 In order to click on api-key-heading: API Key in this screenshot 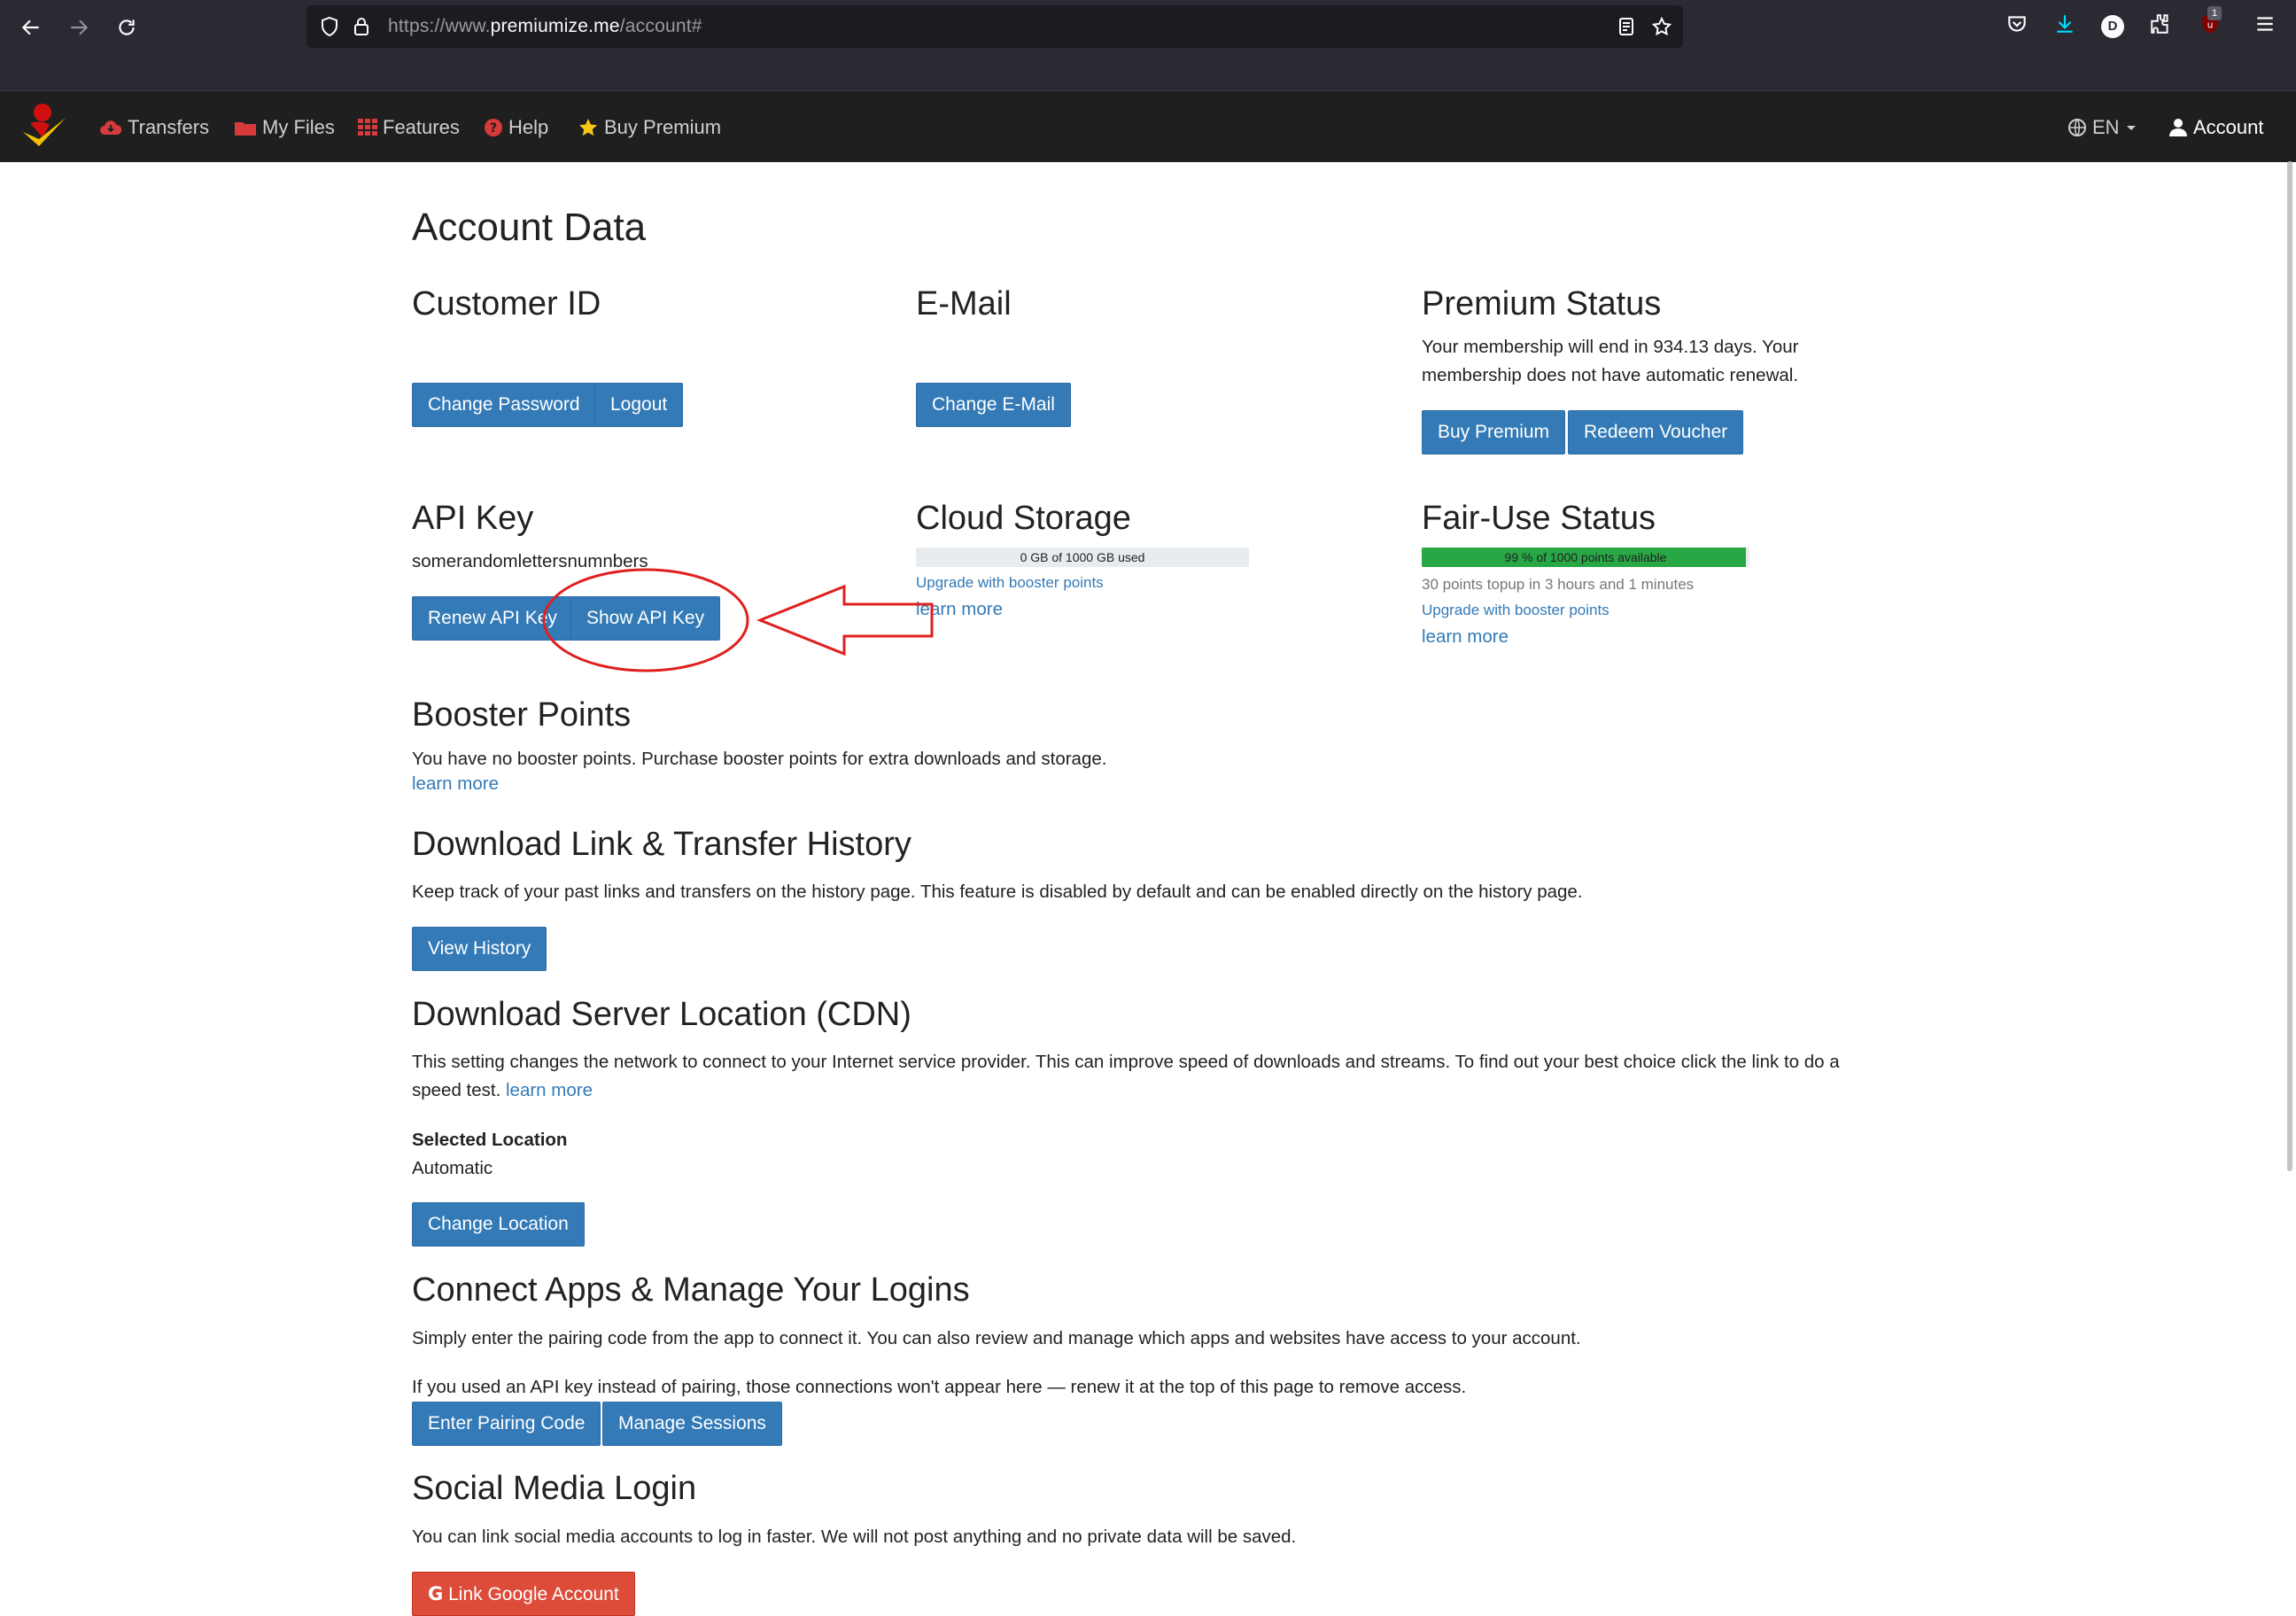, I will do `click(473, 518)`.